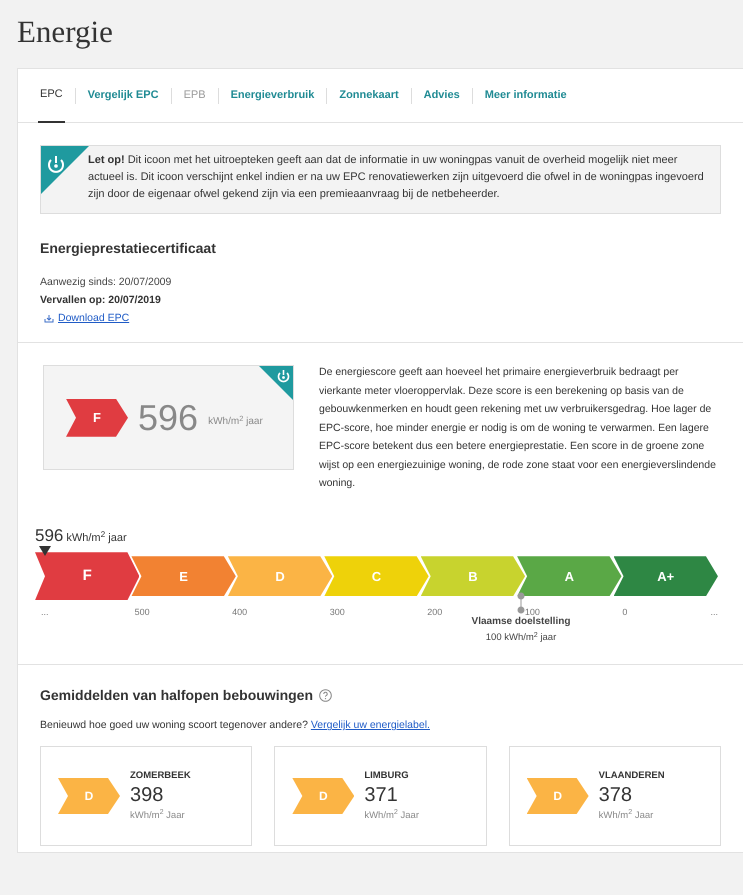 Image resolution: width=743 pixels, height=895 pixels. What do you see at coordinates (123, 95) in the screenshot?
I see `tab: Vergelijk EPC` at bounding box center [123, 95].